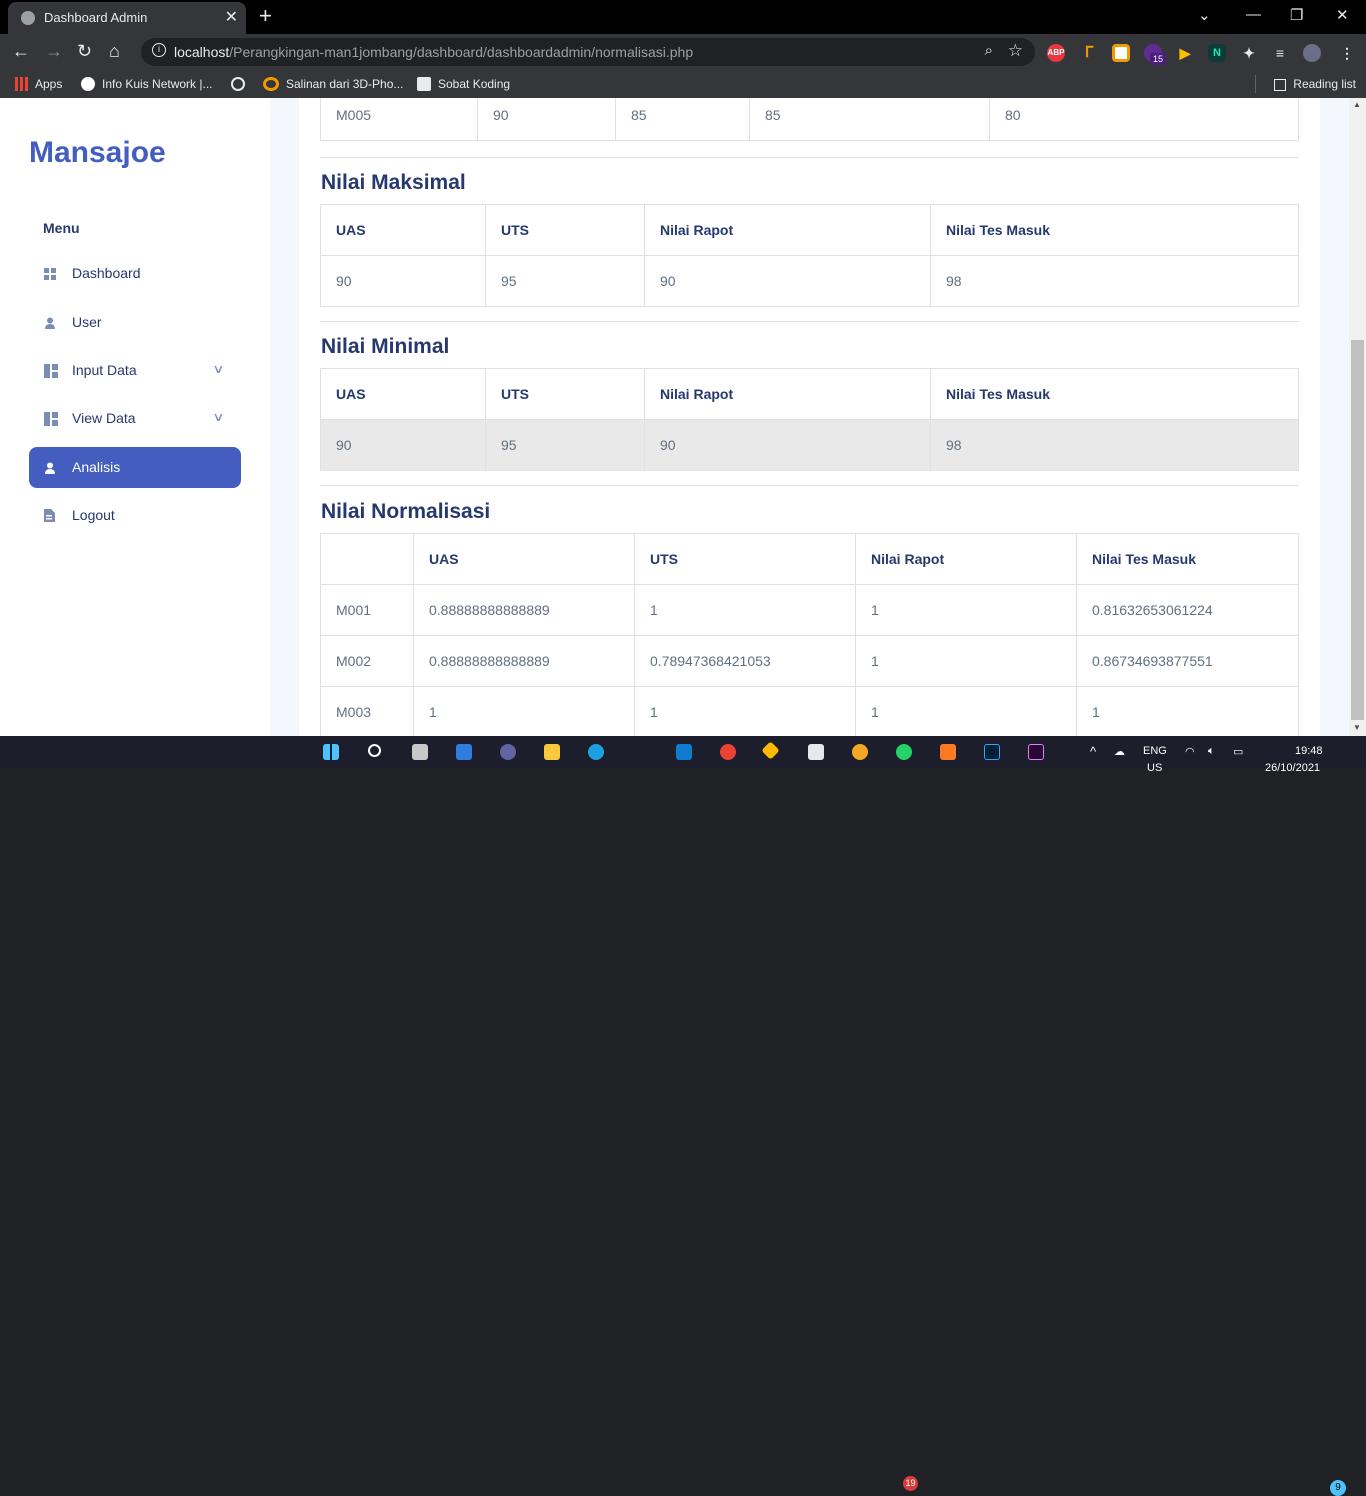  I want to click on puzzle-icon: ✦, so click(1249, 53).